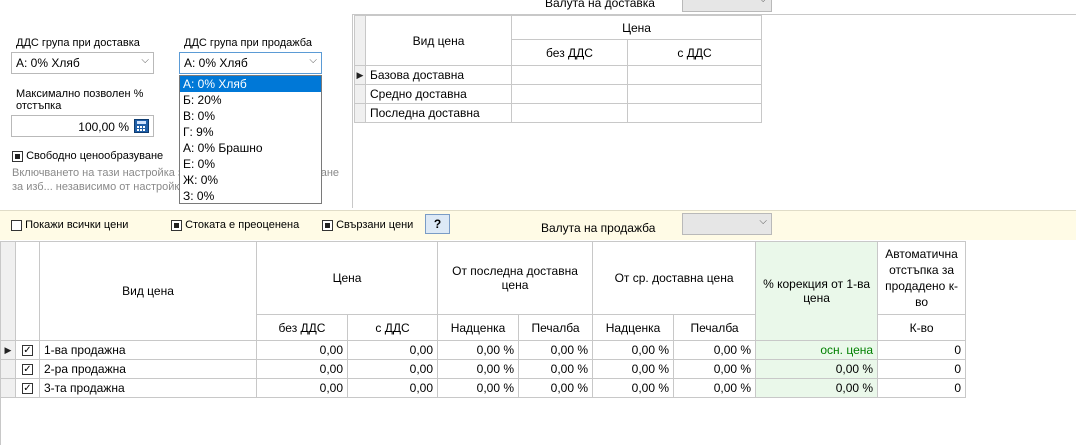 The image size is (1076, 445). Describe the element at coordinates (103, 127) in the screenshot. I see `discount-value: 100,00 %` at that location.